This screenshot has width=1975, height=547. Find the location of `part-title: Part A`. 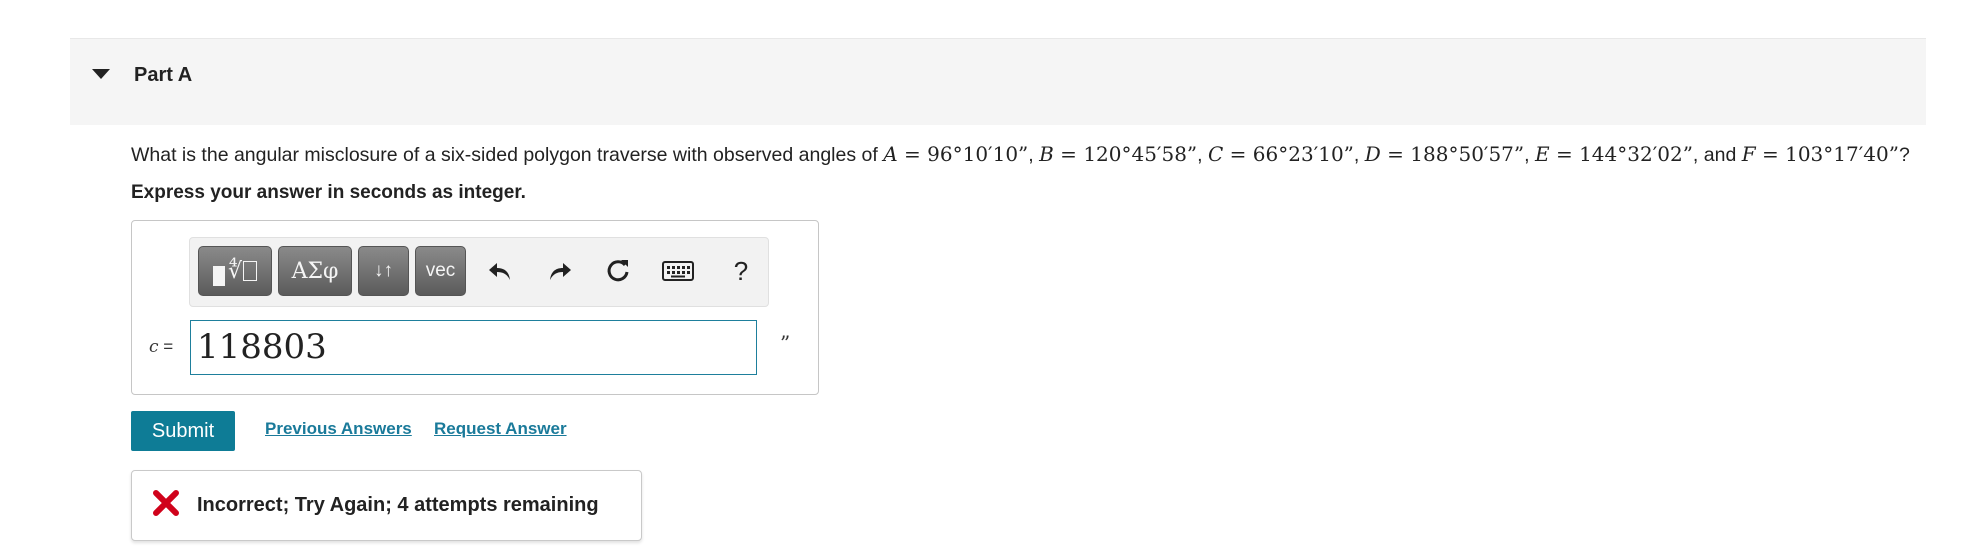

part-title: Part A is located at coordinates (163, 75).